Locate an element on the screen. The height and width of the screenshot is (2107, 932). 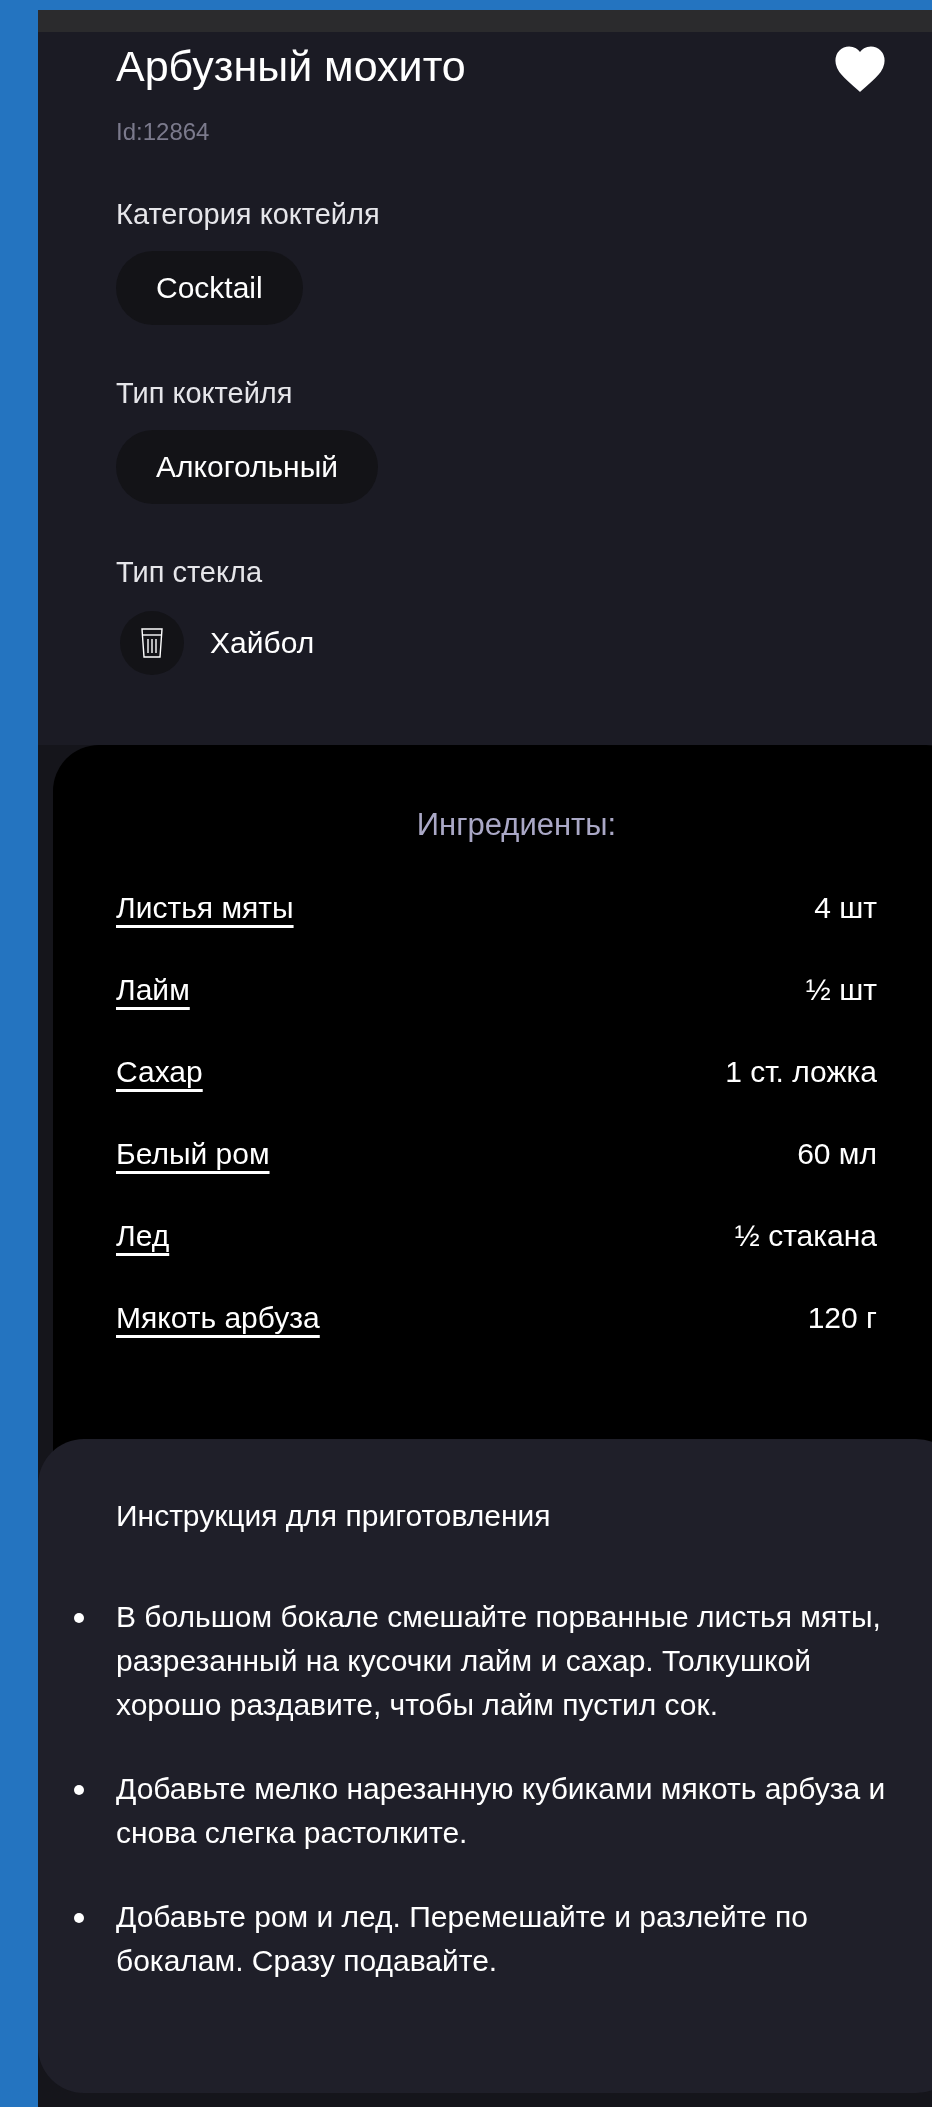
ingredient-link: Белый ром is located at coordinates (193, 1154).